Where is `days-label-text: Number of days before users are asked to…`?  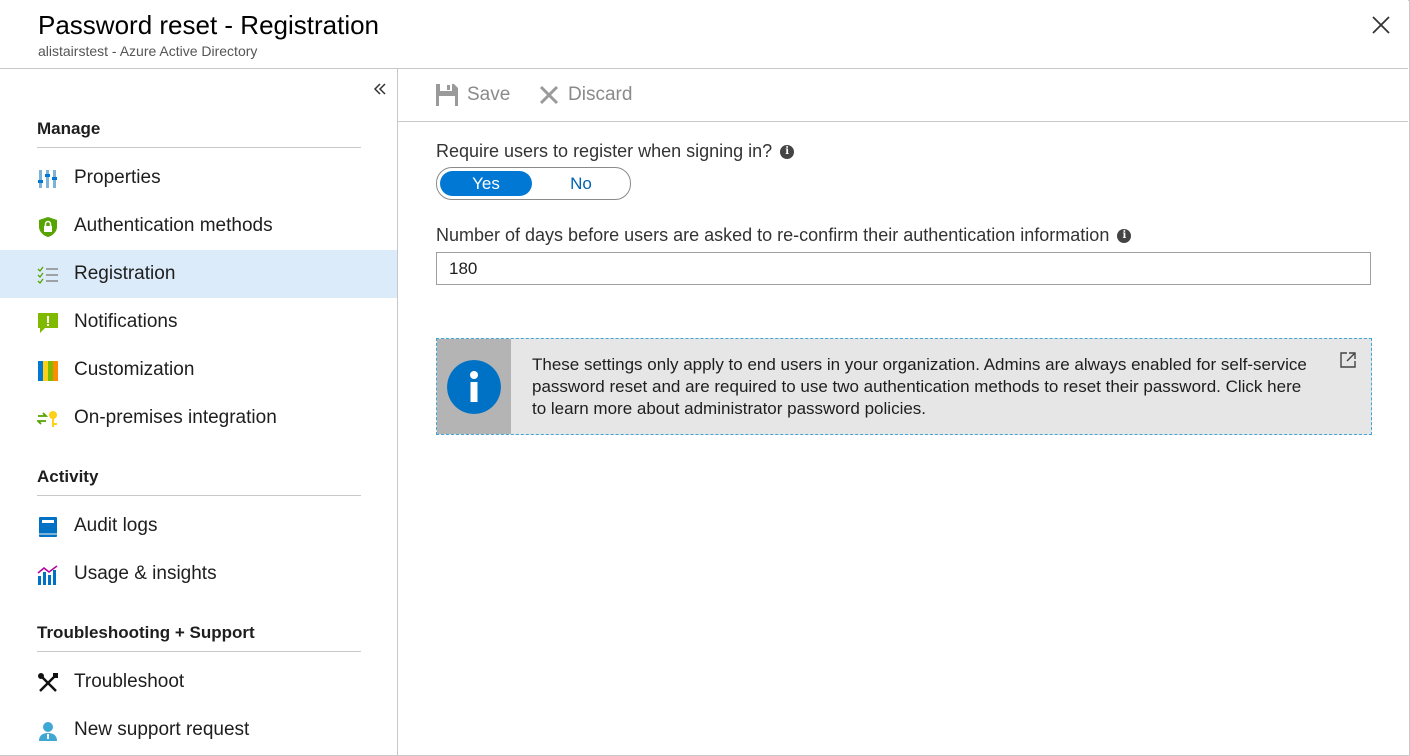 days-label-text: Number of days before users are asked to… is located at coordinates (773, 235).